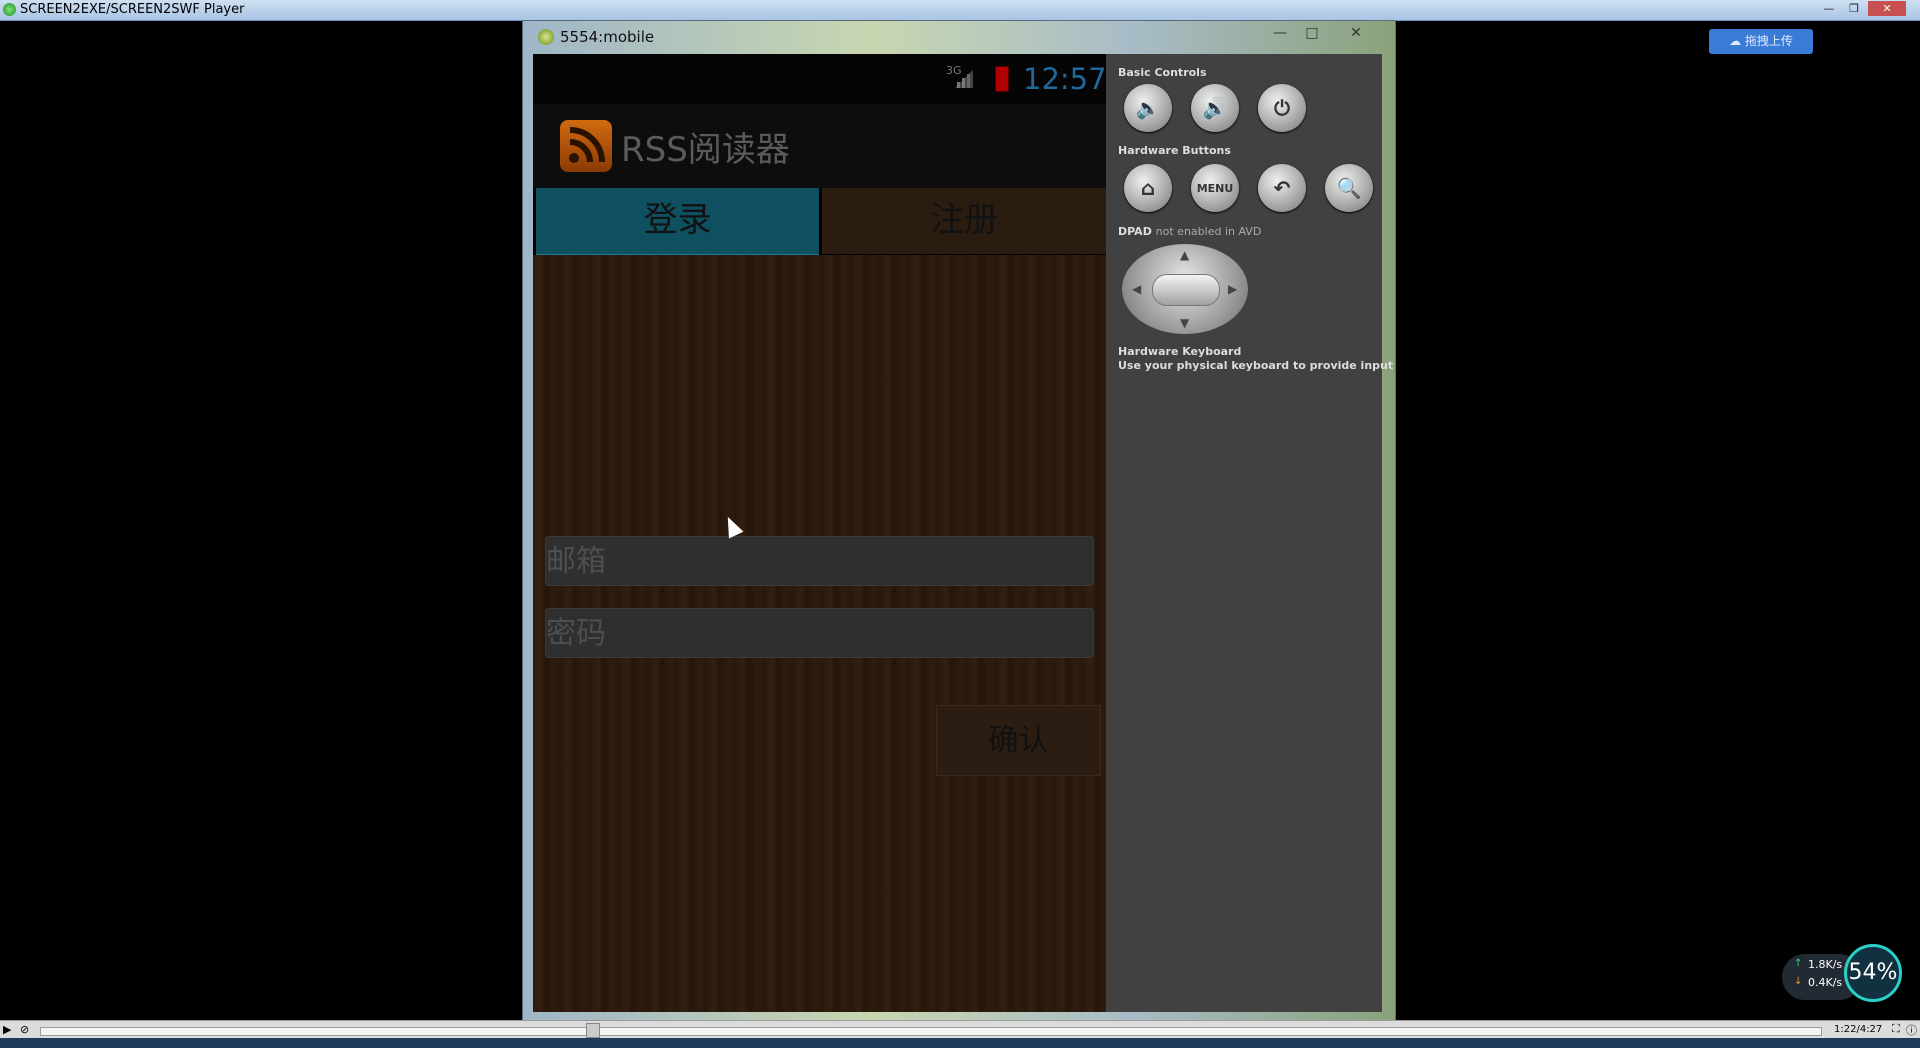 The width and height of the screenshot is (1920, 1048). I want to click on download-speed: 0.4K/s, so click(1825, 982).